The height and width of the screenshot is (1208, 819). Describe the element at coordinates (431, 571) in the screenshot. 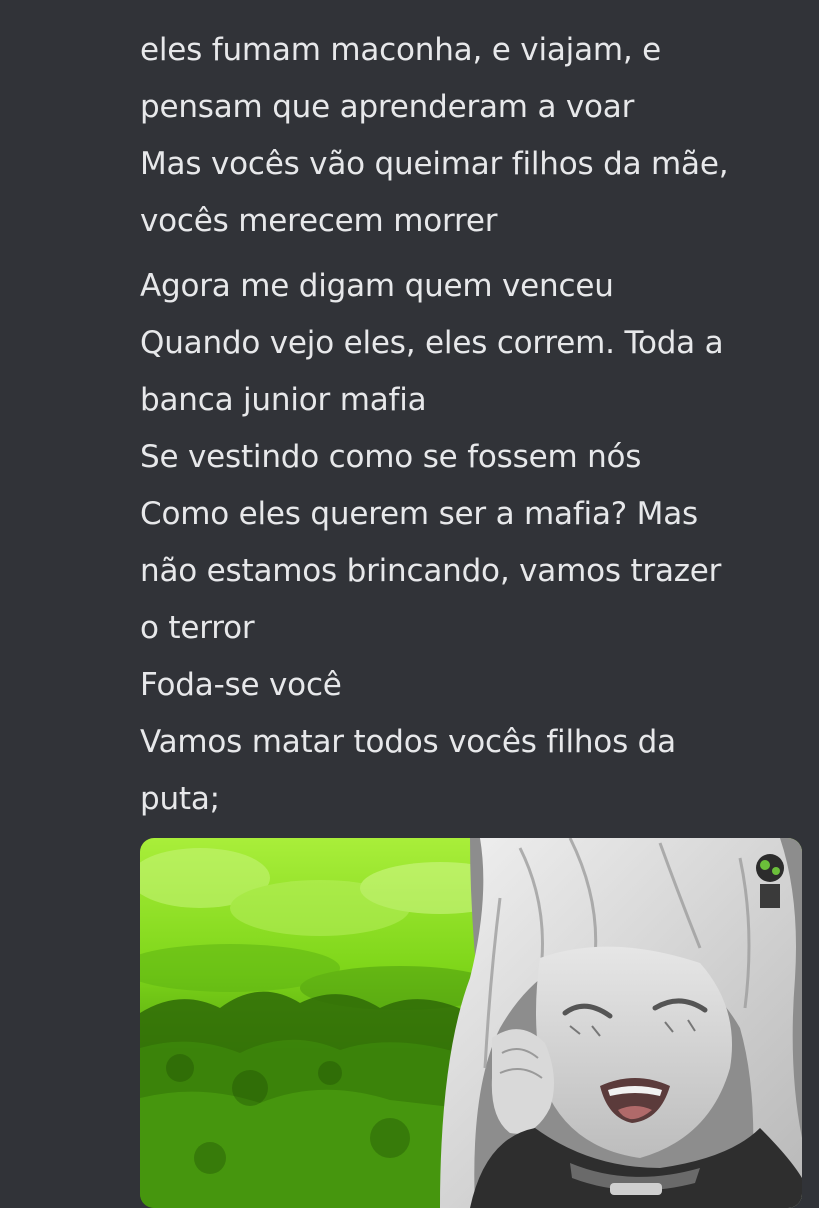

I see `message-line: não estamos brincando, vamos trazer` at that location.